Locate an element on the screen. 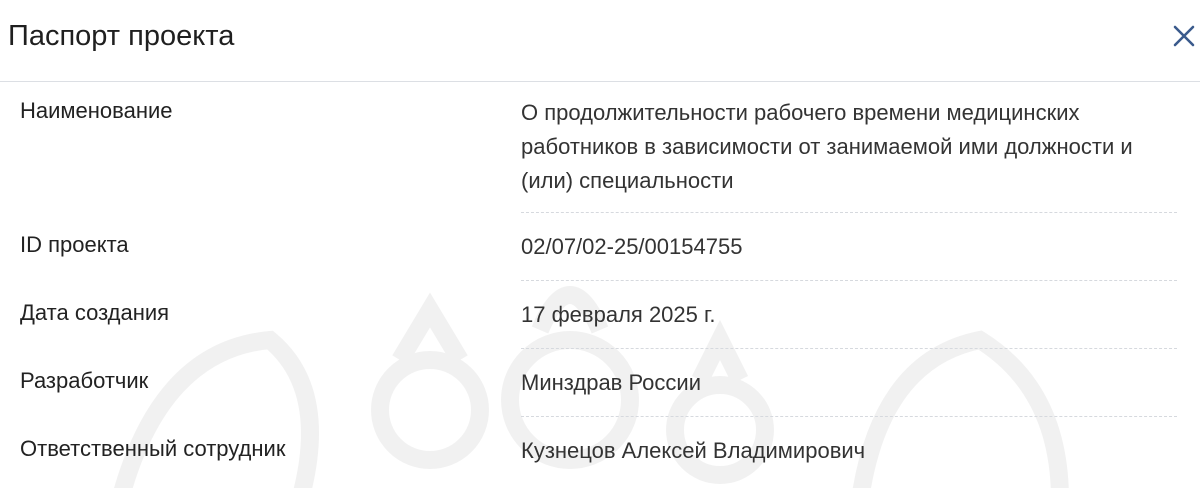  field-row-created-date: Дата создания 17 февраля 2025 г. is located at coordinates (600, 315).